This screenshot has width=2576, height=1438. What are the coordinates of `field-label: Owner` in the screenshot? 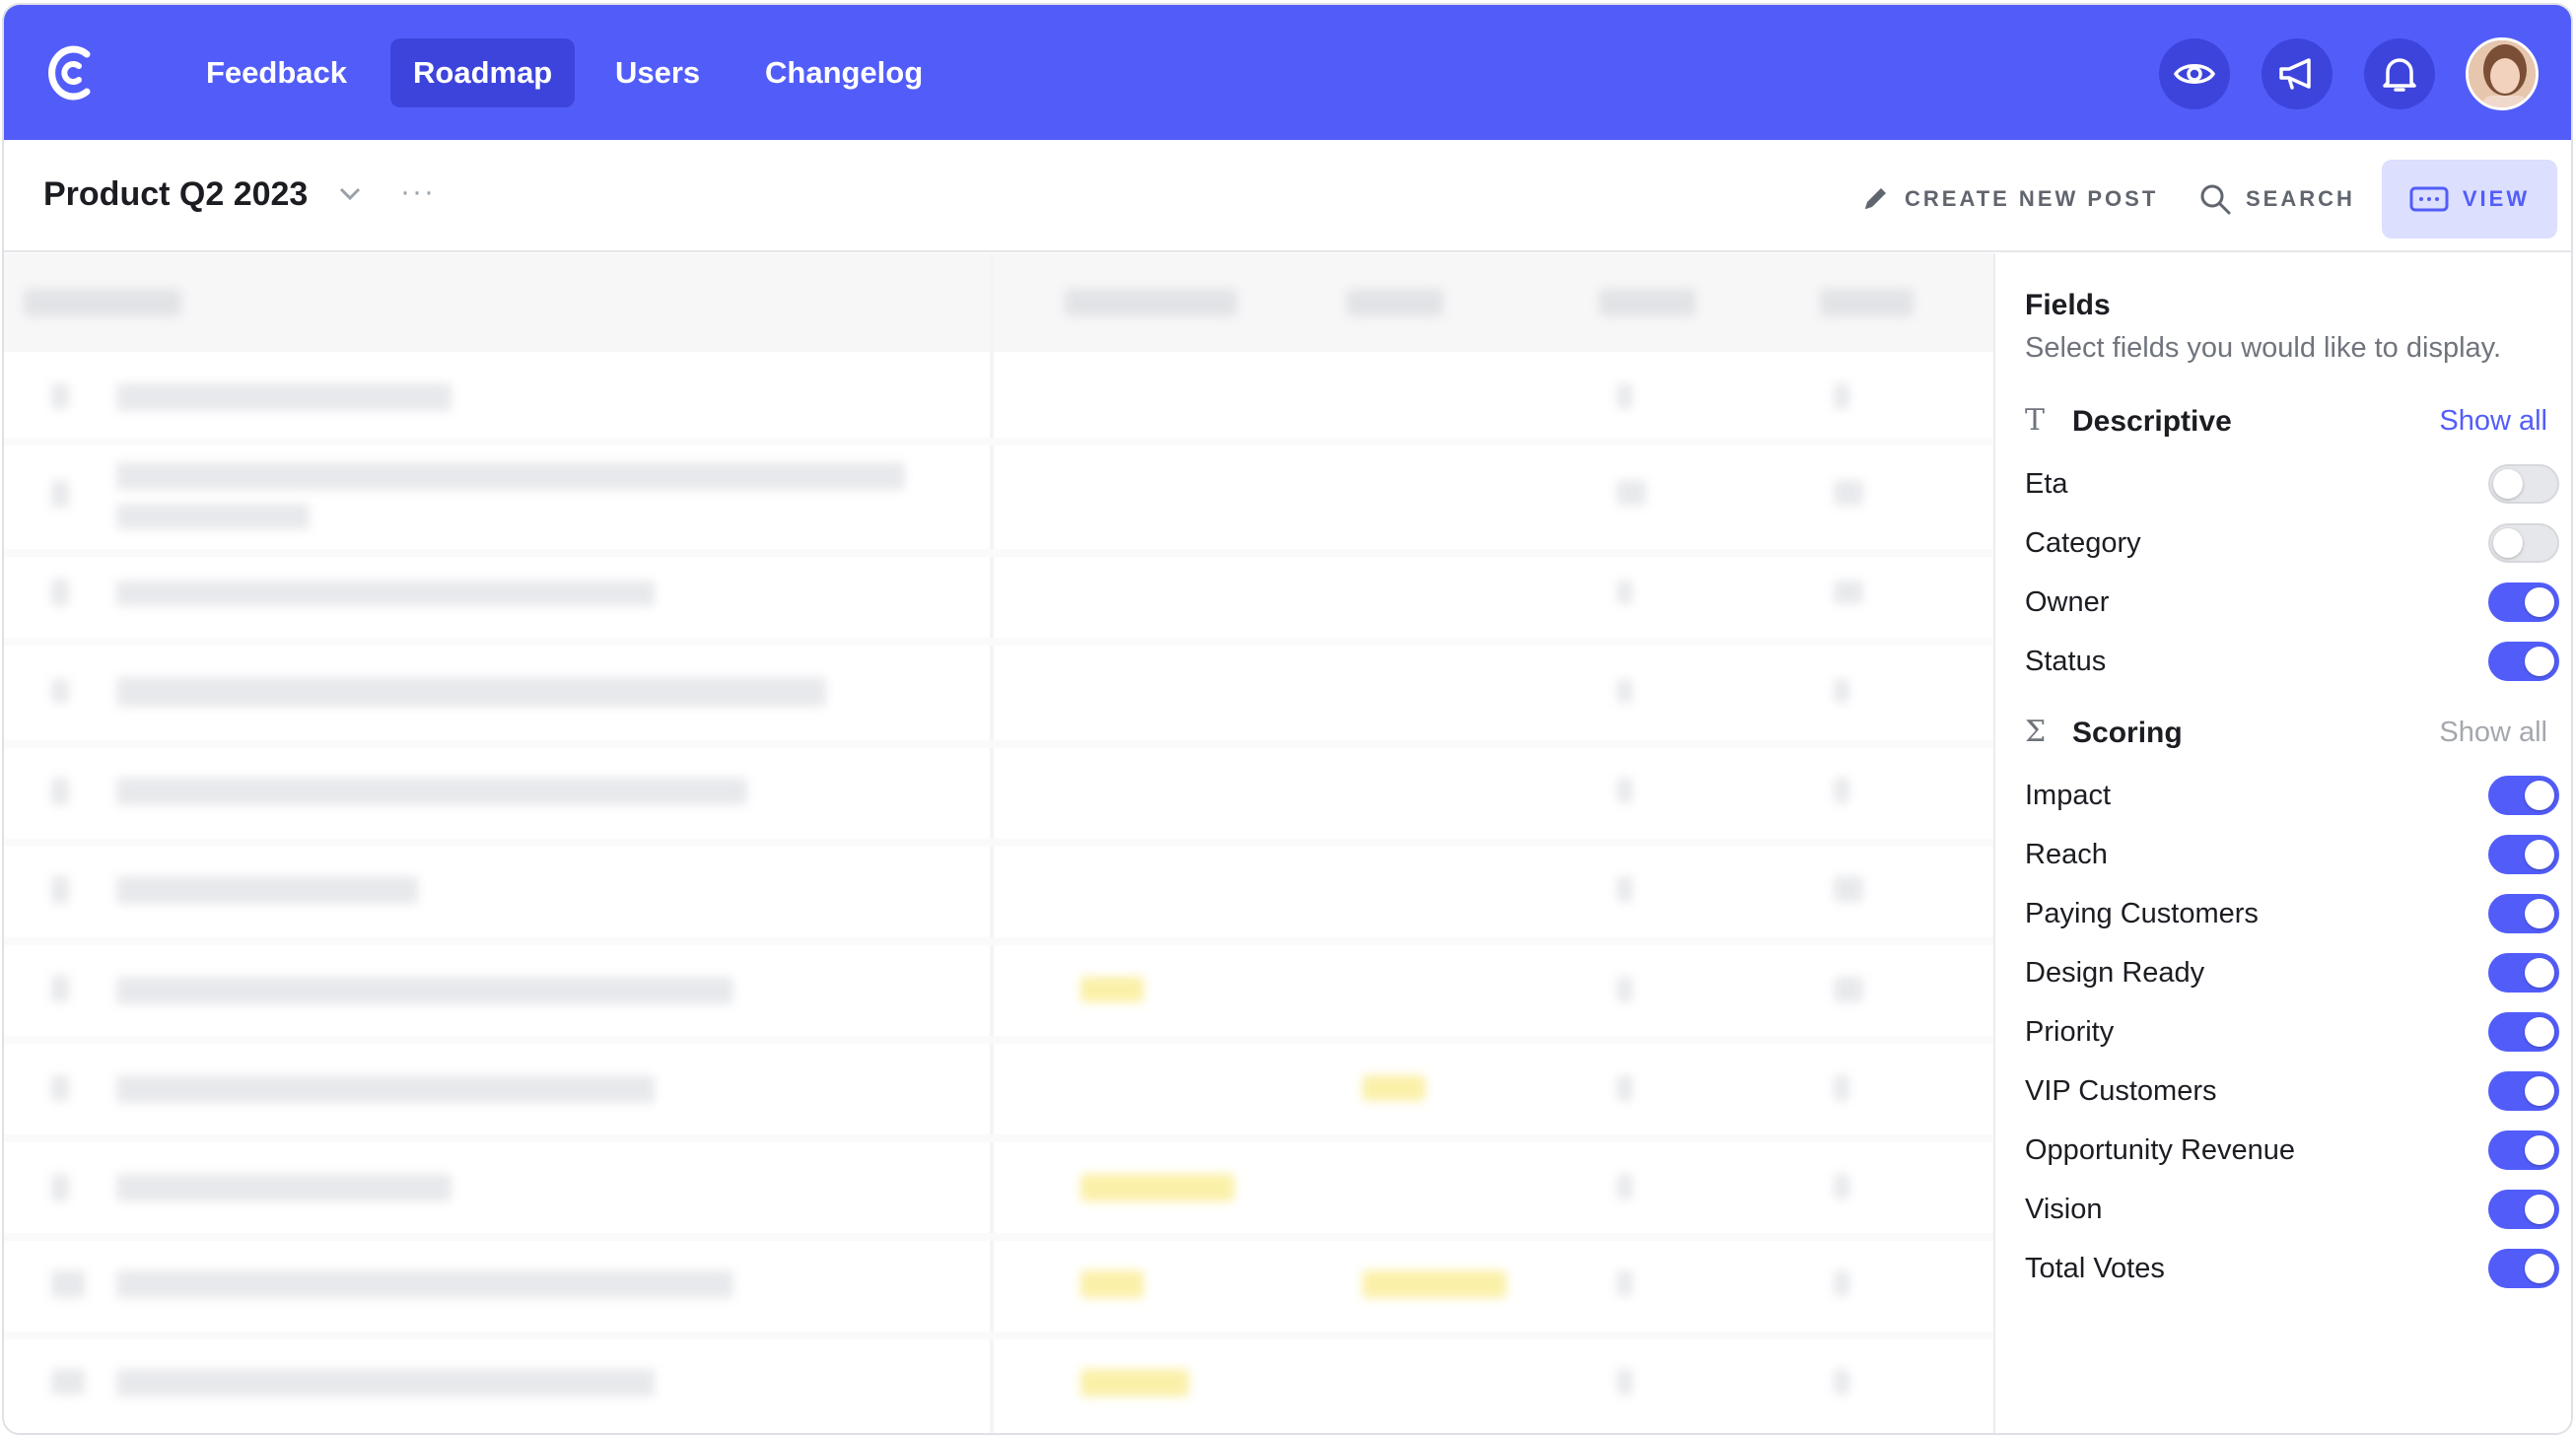 It's located at (2068, 602).